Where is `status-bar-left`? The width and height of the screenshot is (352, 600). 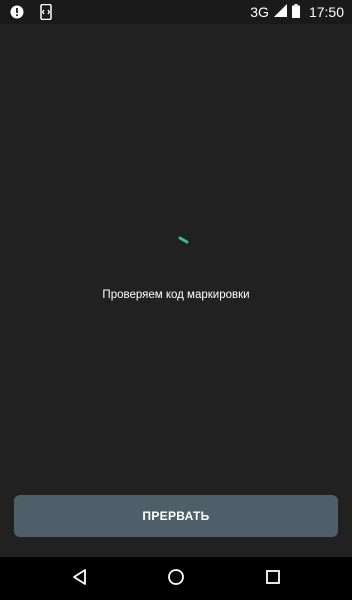
status-bar-left is located at coordinates (31, 13).